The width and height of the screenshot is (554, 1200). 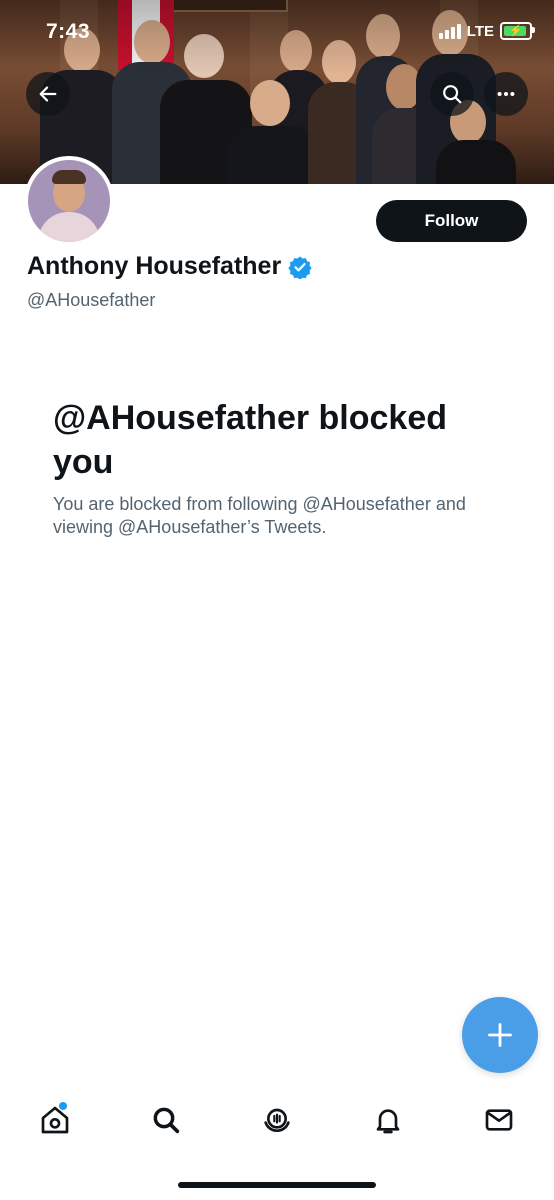 I want to click on home-indicator, so click(x=277, y=1185).